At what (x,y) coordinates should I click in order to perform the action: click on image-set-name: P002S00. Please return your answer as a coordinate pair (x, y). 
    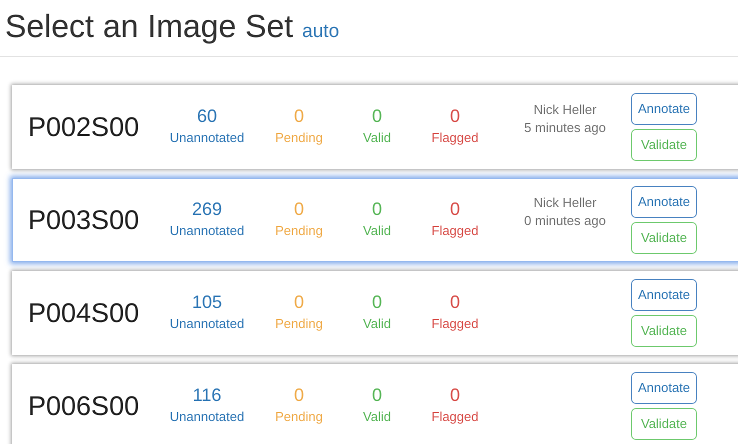
    Looking at the image, I should click on (83, 127).